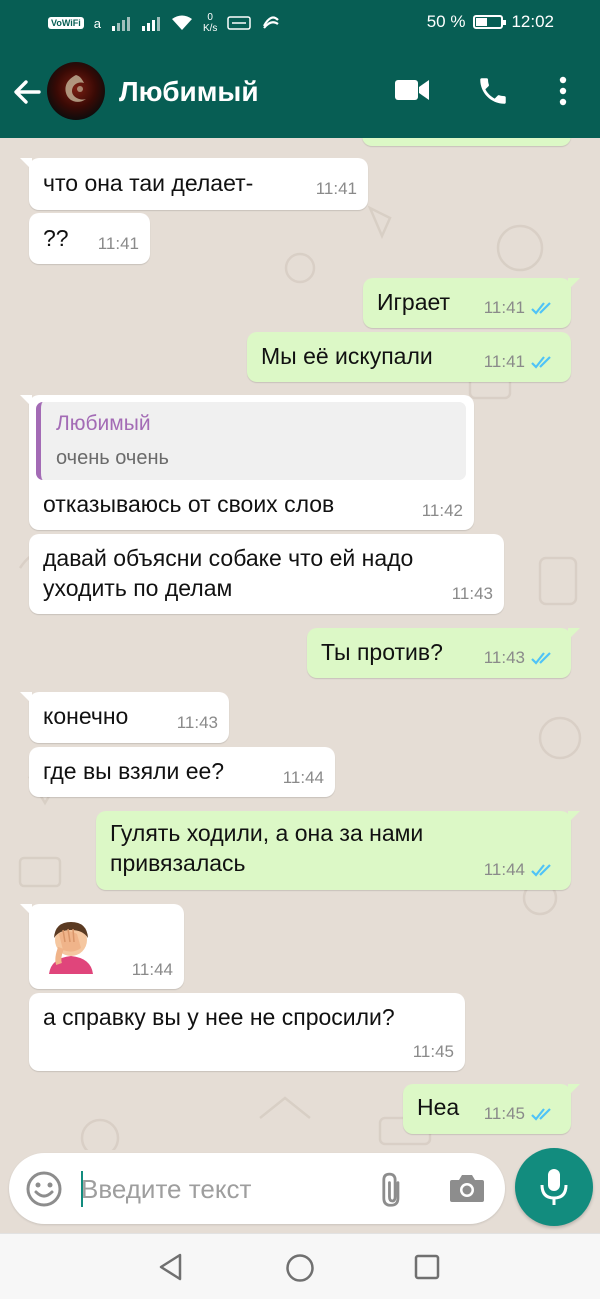 The width and height of the screenshot is (600, 1299). I want to click on avatar, so click(76, 91).